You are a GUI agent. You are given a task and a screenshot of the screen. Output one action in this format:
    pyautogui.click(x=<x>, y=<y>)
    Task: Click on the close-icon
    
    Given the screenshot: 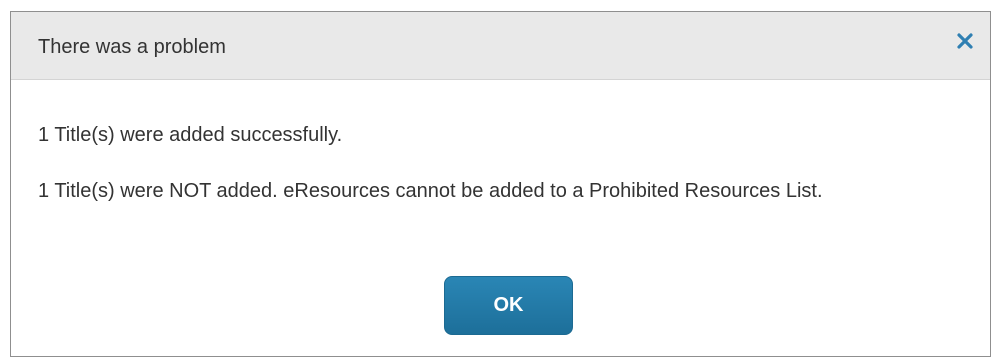 What is the action you would take?
    pyautogui.click(x=965, y=43)
    